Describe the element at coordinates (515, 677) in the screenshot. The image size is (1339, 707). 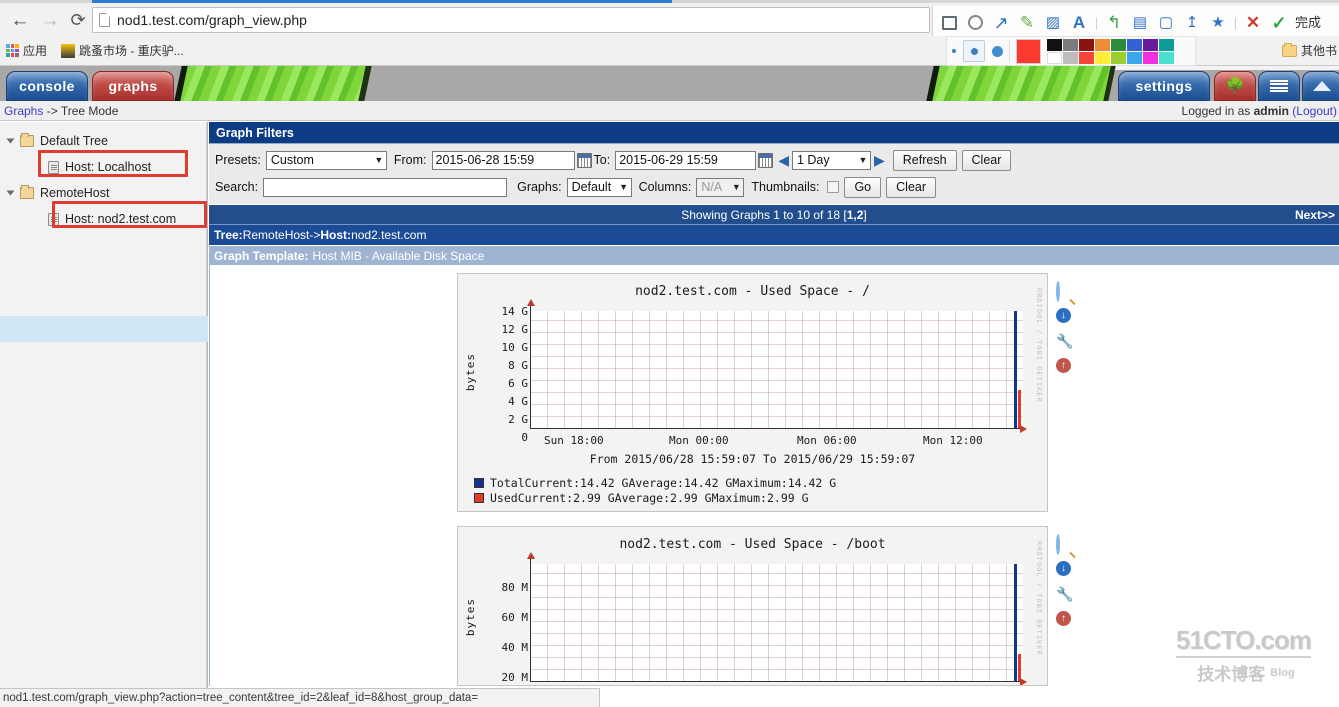
I see `y-tick: 20 M` at that location.